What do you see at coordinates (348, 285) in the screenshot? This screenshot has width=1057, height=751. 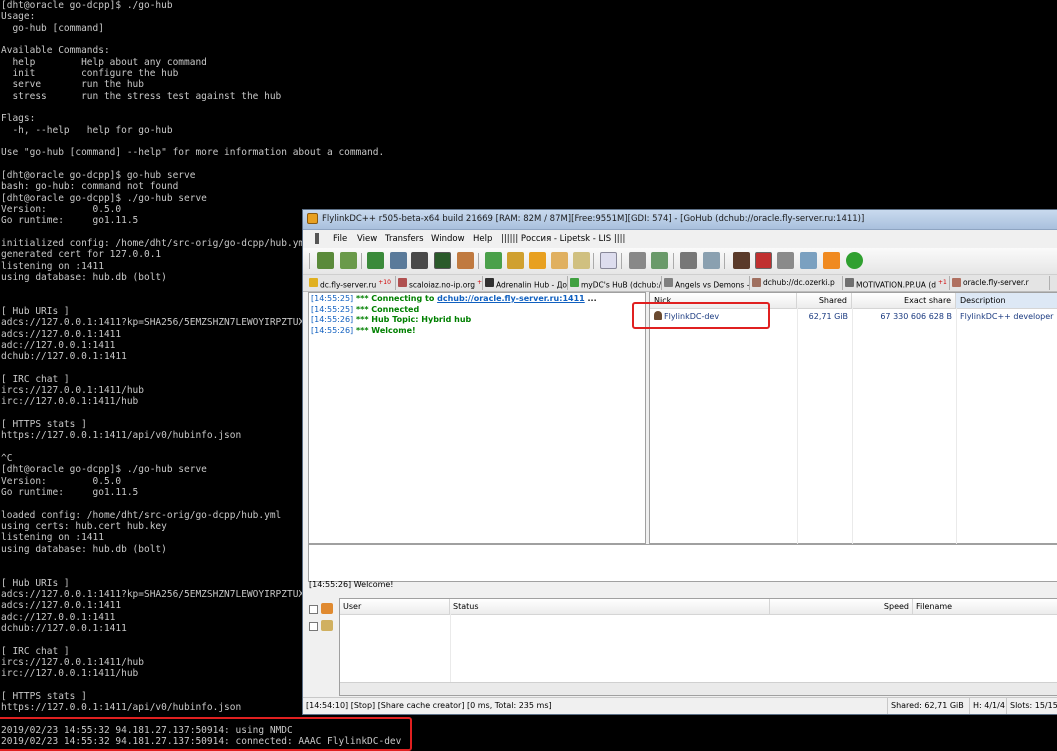 I see `hub-tab-label: dc.fly-server.ru` at bounding box center [348, 285].